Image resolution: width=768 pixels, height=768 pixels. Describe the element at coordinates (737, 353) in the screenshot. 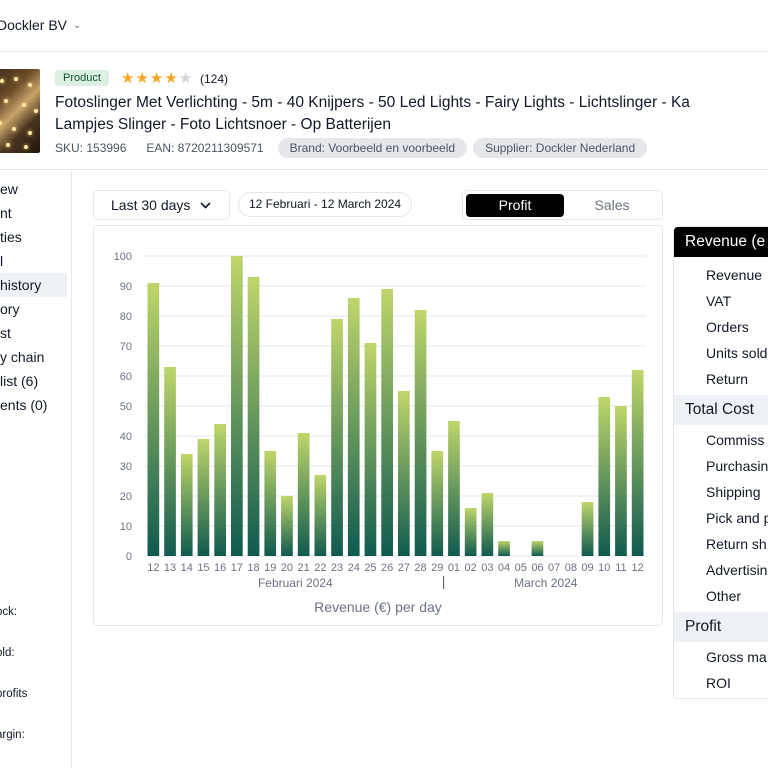

I see `summary-row-units-sold: Units sold` at that location.